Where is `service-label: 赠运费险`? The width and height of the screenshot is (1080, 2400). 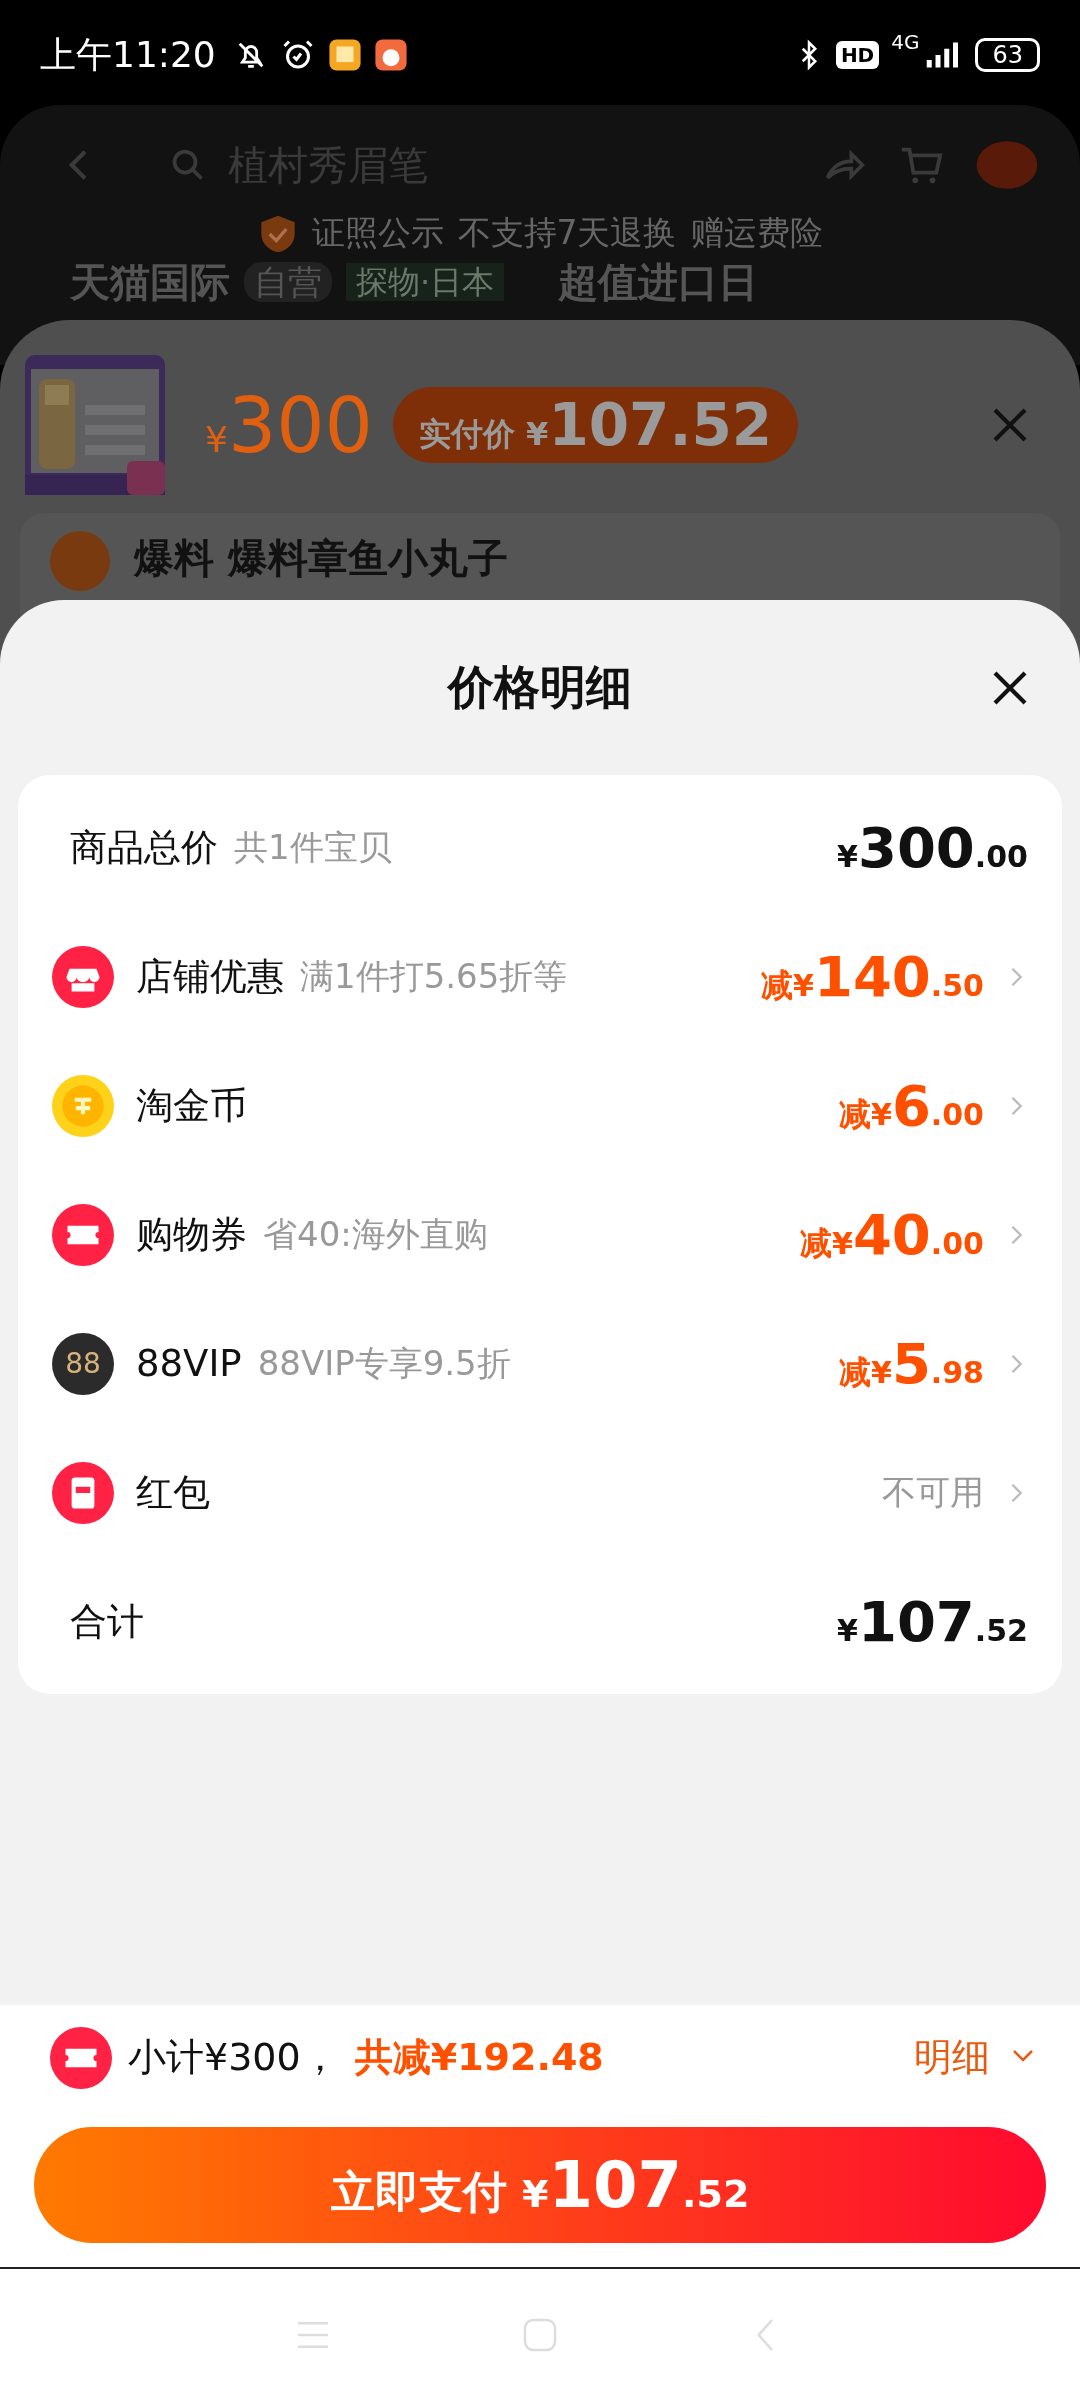 service-label: 赠运费险 is located at coordinates (756, 233).